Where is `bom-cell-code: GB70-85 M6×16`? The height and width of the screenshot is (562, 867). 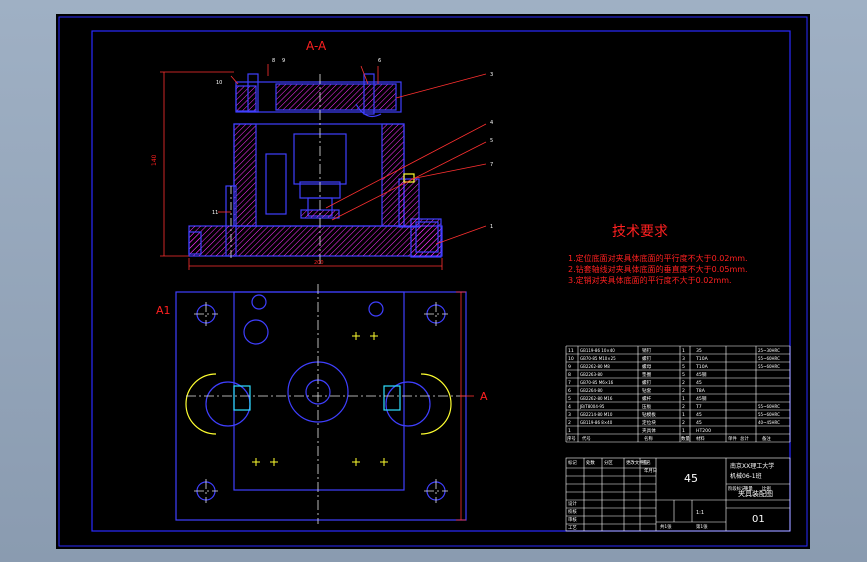
bom-cell-code: GB70-85 M6×16 is located at coordinates (597, 382).